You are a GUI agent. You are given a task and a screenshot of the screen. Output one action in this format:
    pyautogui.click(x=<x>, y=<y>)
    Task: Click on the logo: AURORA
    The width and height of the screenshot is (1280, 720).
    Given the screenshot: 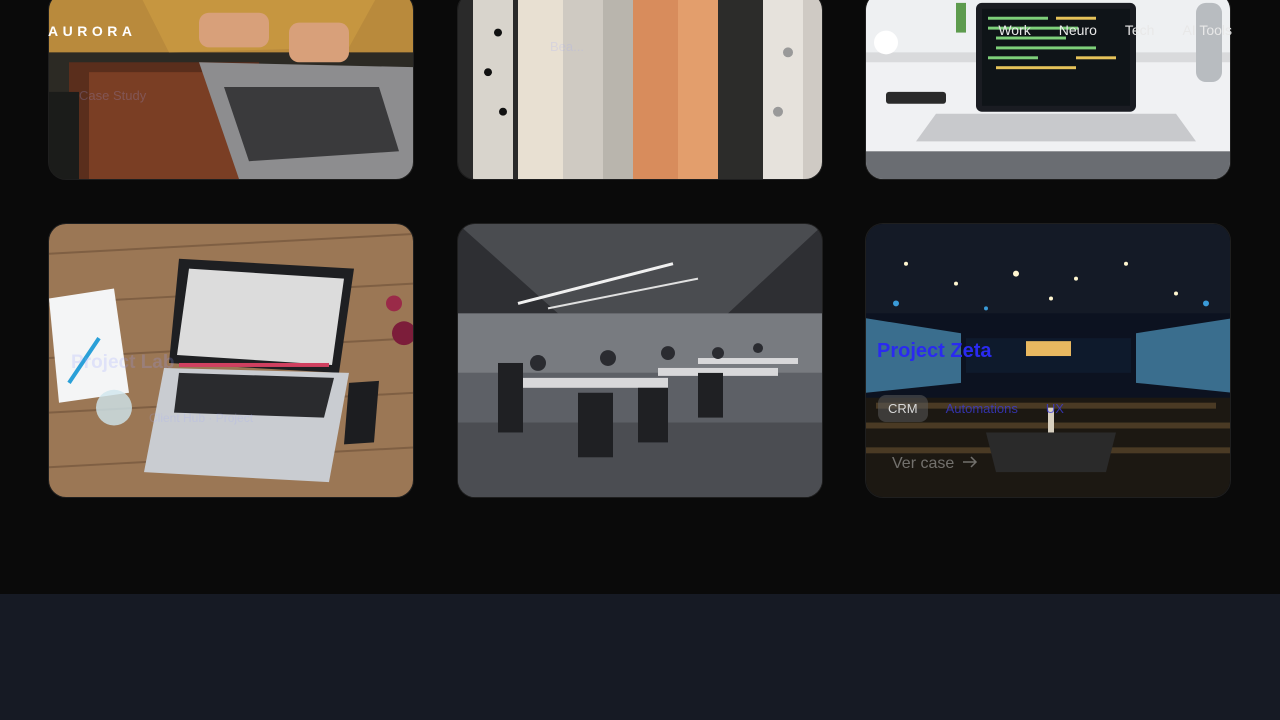 What is the action you would take?
    pyautogui.click(x=92, y=31)
    